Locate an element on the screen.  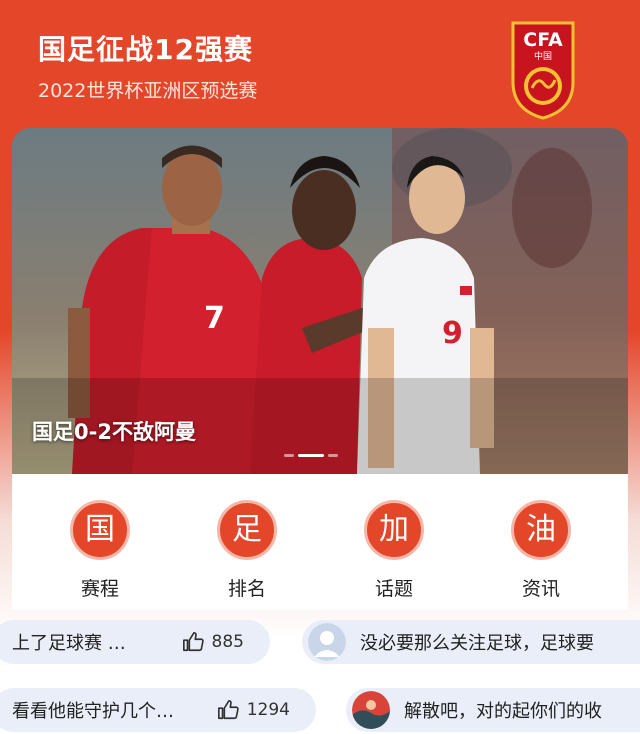
page-title: 国足征战12强赛 is located at coordinates (145, 49).